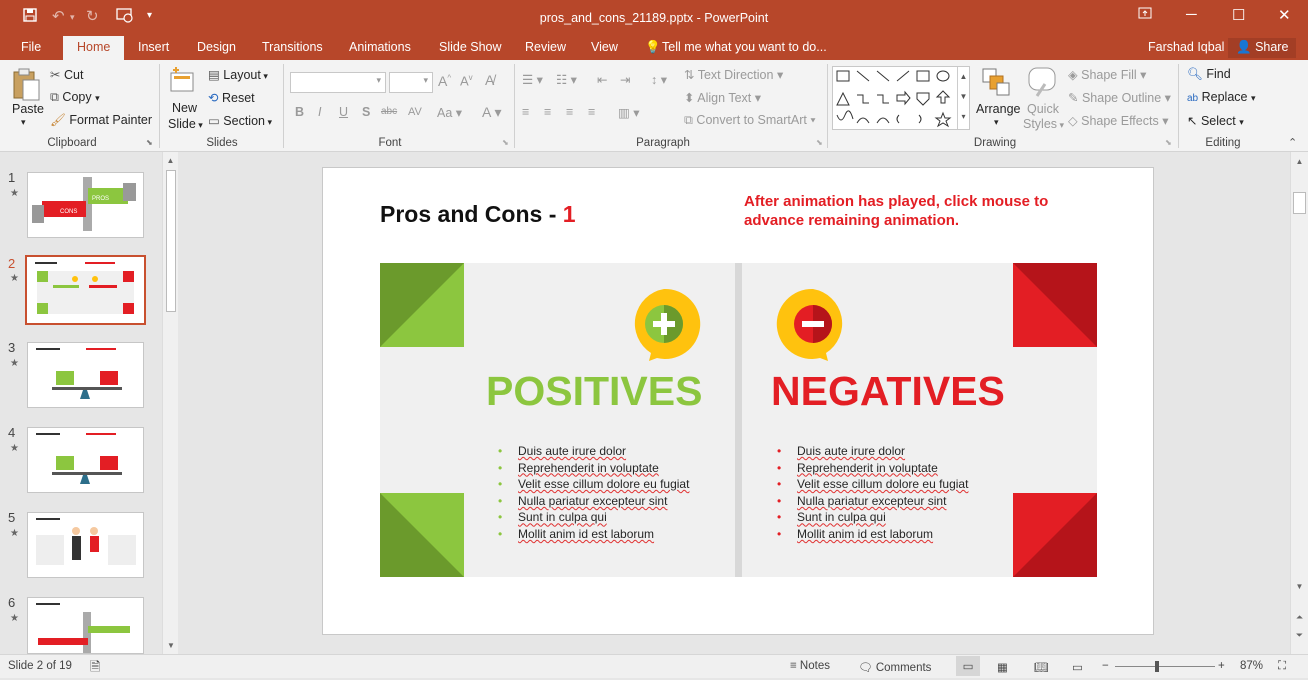 The width and height of the screenshot is (1308, 680). Describe the element at coordinates (547, 112) in the screenshot. I see `align-center-icon: ≡` at that location.